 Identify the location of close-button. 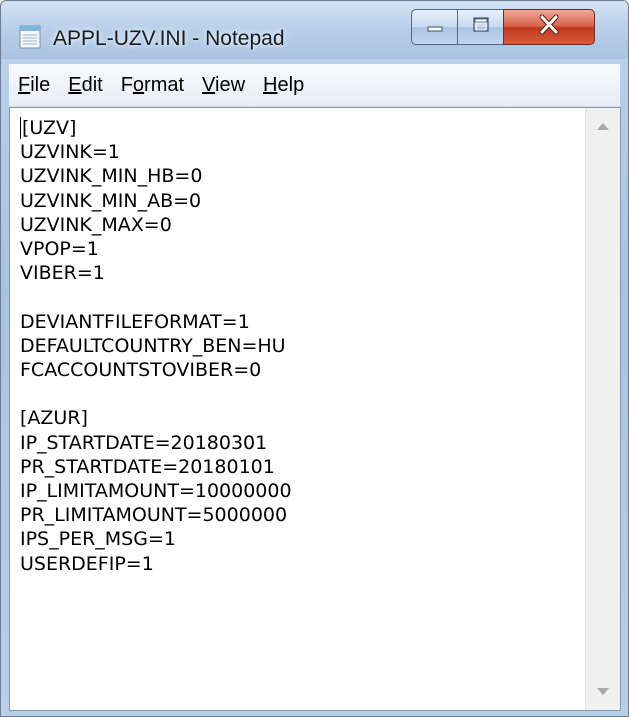
(549, 27).